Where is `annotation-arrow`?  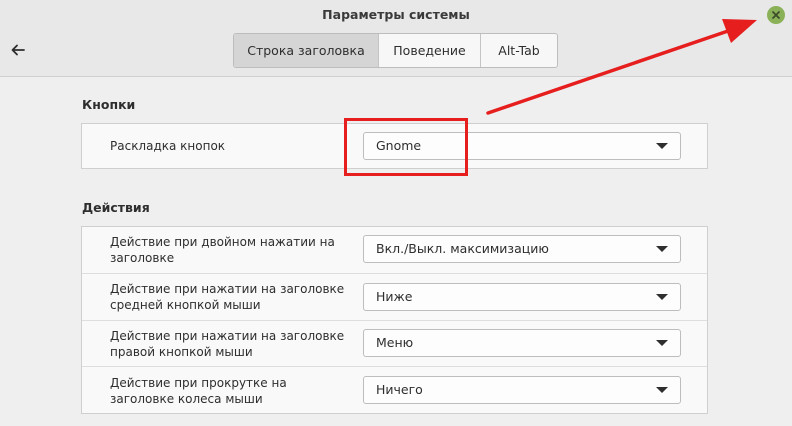 annotation-arrow is located at coordinates (621, 67).